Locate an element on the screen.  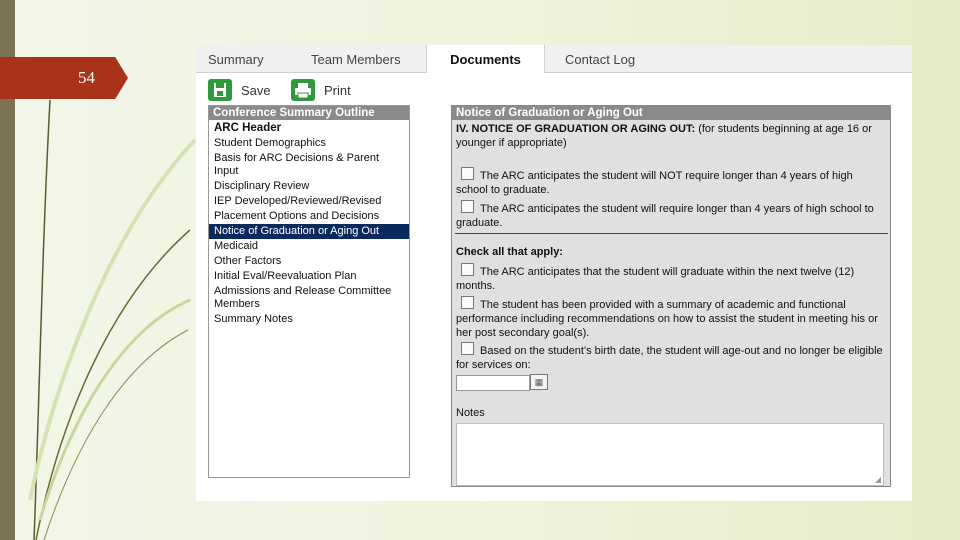
notes-label: Notes is located at coordinates (470, 413).